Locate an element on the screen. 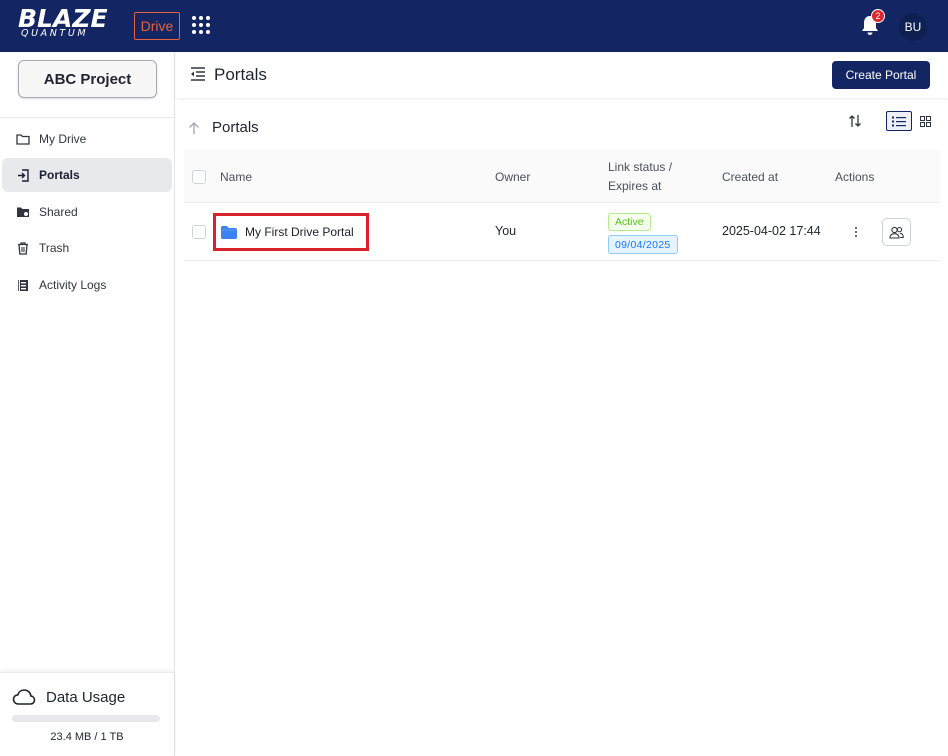 The height and width of the screenshot is (756, 948). sidebar-item-activity-logs: Activity Logs is located at coordinates (87, 285).